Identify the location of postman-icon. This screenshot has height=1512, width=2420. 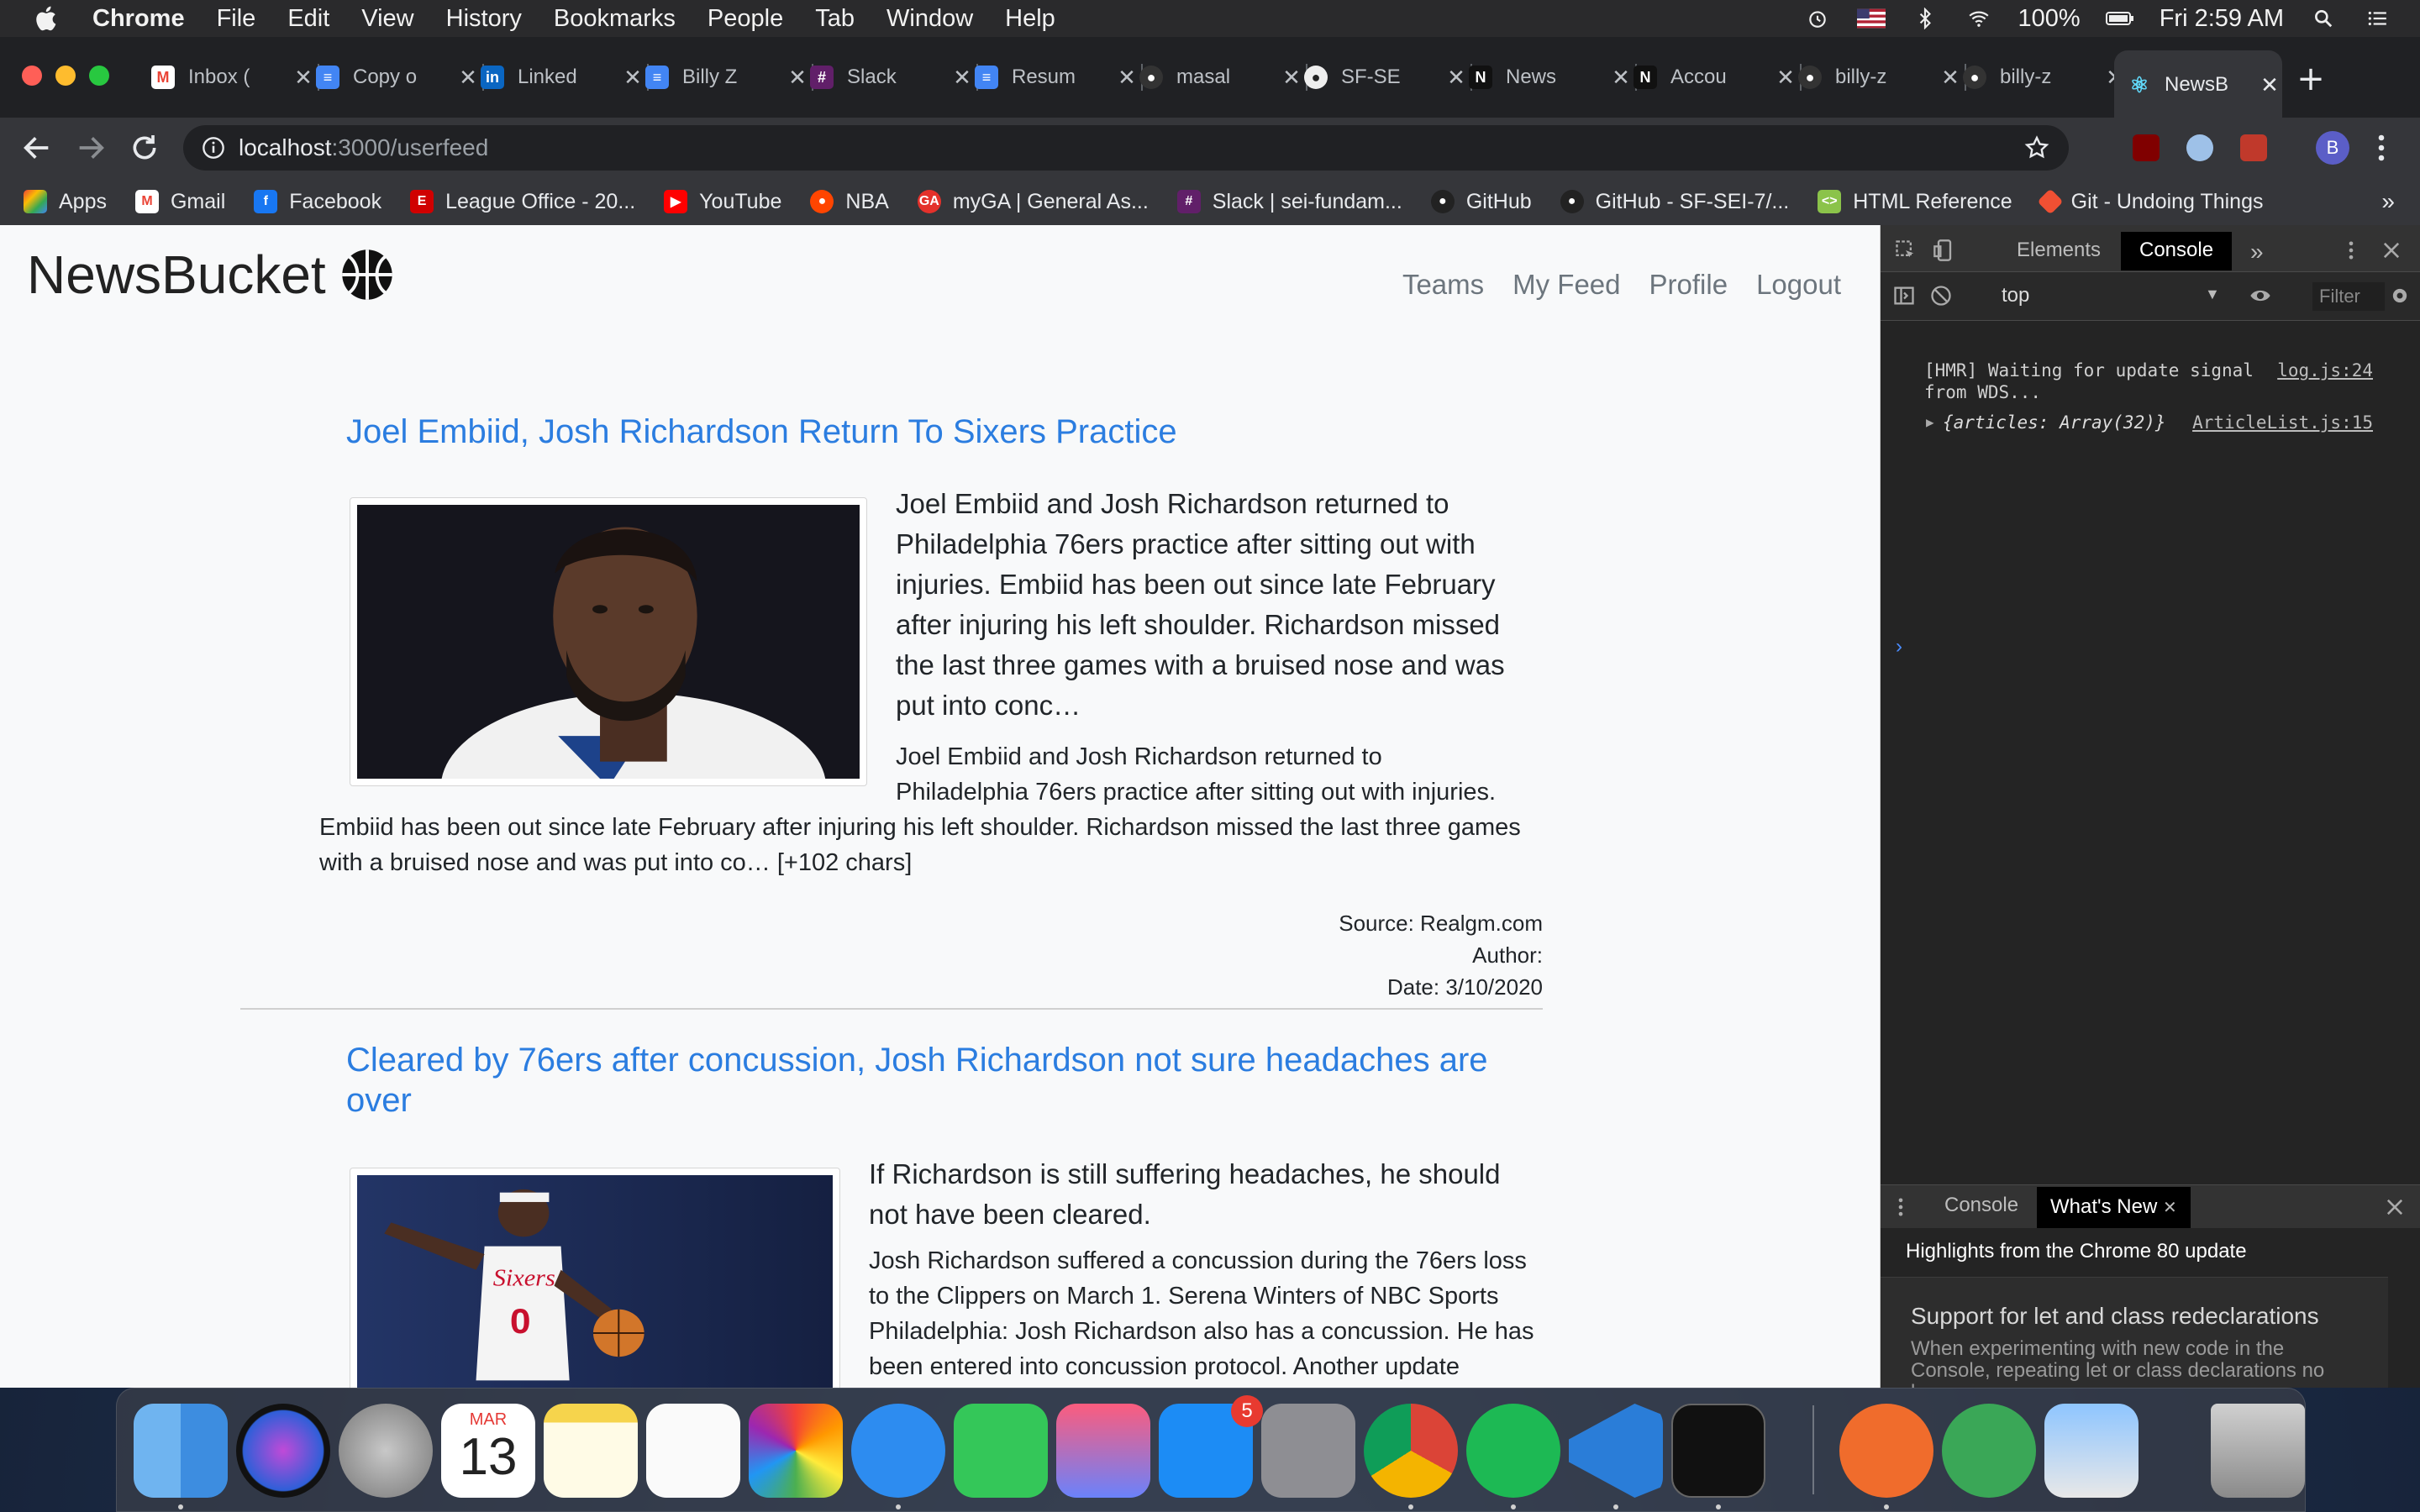
(1886, 1451).